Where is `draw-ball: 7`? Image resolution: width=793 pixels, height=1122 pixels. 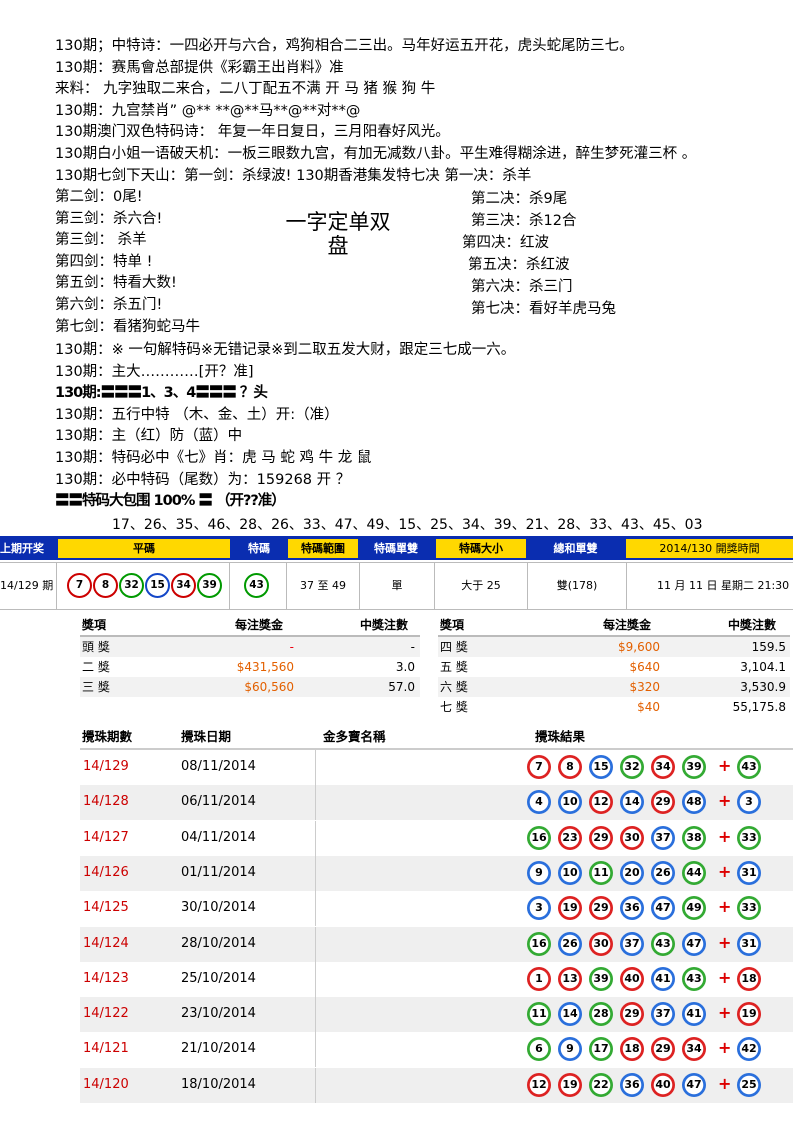
draw-ball: 7 is located at coordinates (79, 585).